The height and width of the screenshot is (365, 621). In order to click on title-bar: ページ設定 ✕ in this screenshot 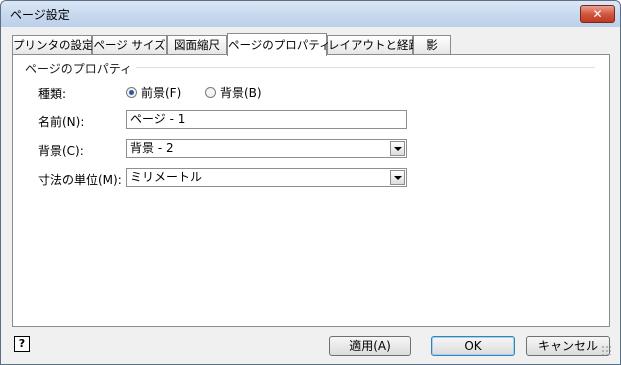, I will do `click(310, 14)`.